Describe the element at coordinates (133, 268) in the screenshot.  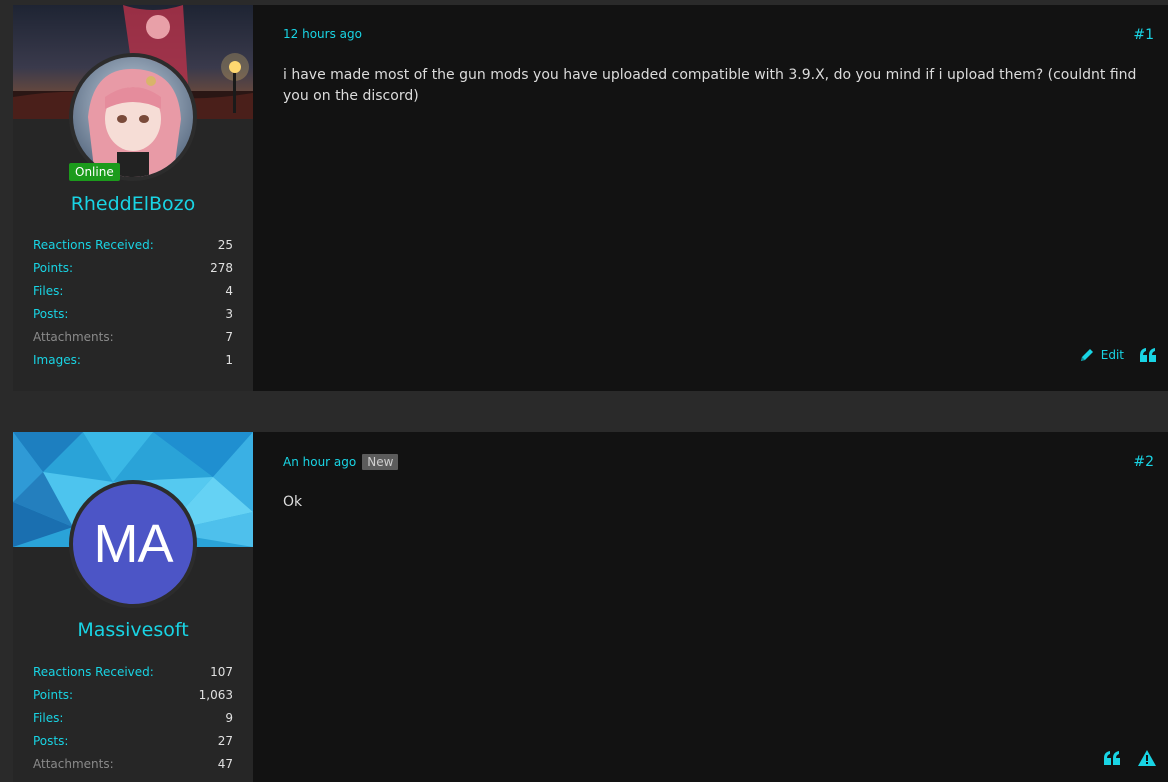
I see `stat-row: Points: 278` at that location.